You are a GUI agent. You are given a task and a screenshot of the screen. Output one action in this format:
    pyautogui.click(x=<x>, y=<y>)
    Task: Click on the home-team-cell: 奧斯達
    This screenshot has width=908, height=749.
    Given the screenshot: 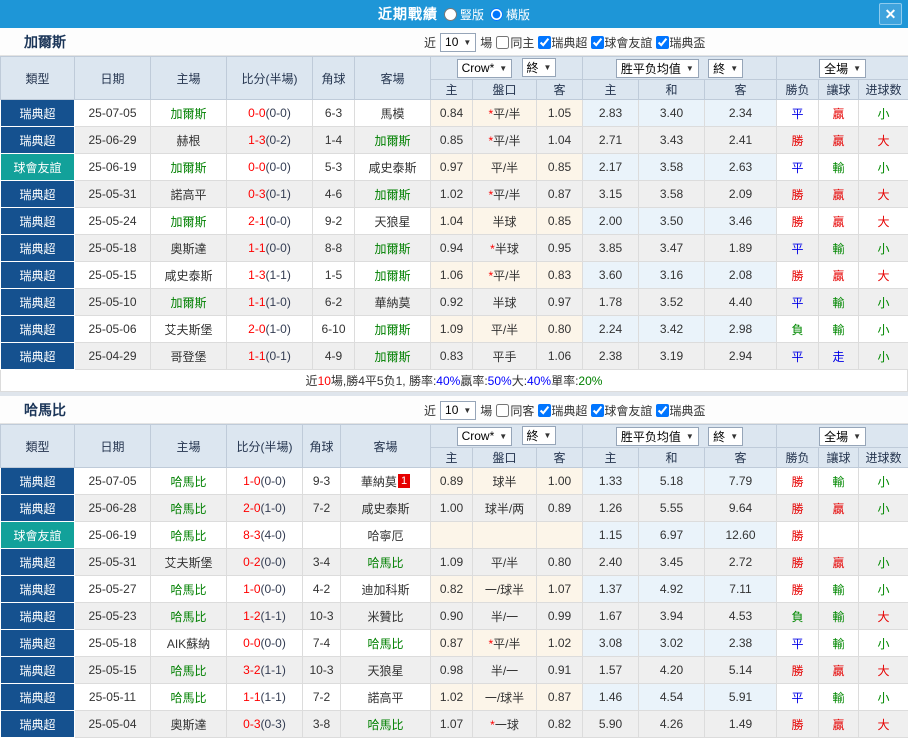 What is the action you would take?
    pyautogui.click(x=188, y=724)
    